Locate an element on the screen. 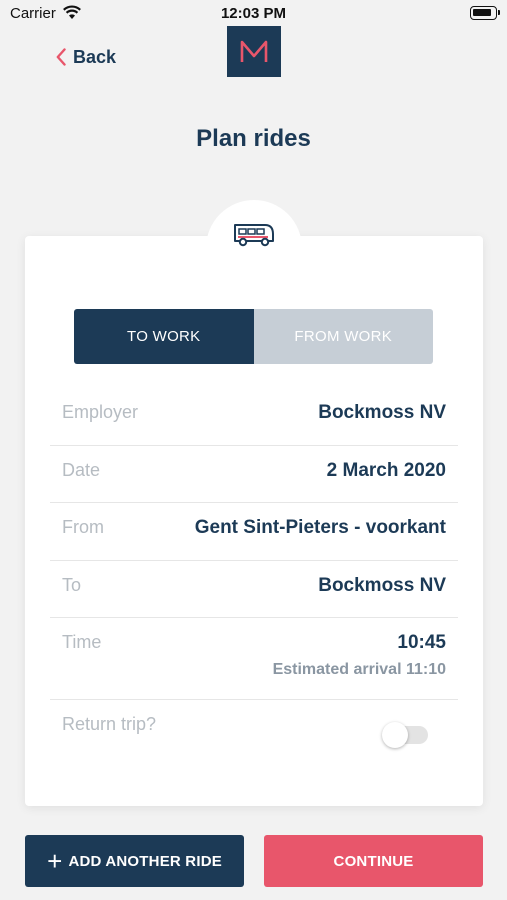 This screenshot has width=507, height=900. employer-label: Employer is located at coordinates (100, 412).